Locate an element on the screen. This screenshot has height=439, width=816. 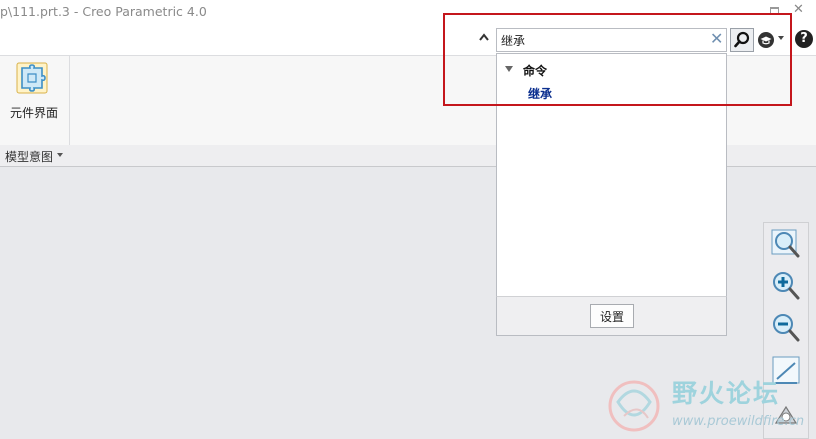
help-icon: ? is located at coordinates (804, 39).